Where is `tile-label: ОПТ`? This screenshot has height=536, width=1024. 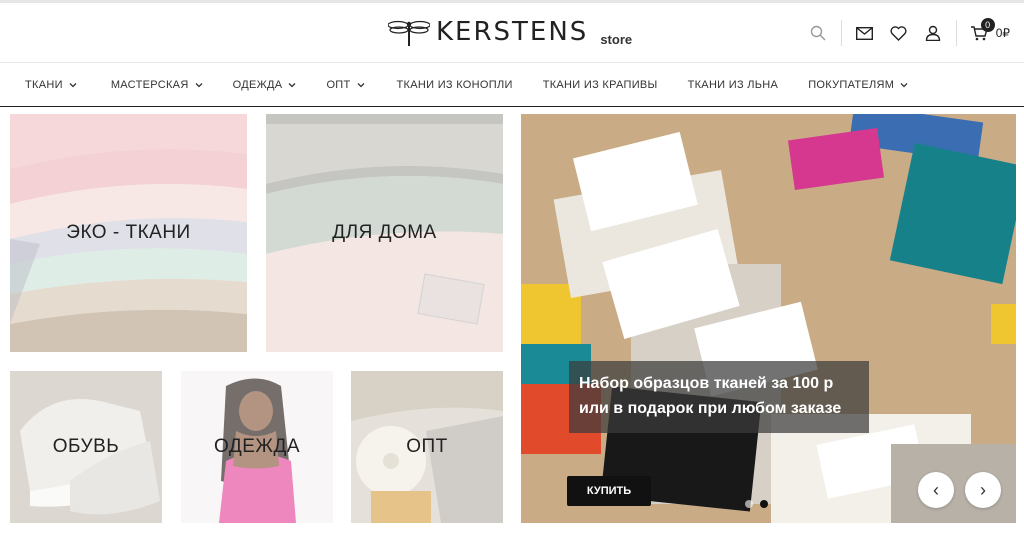
tile-label: ОПТ is located at coordinates (427, 446).